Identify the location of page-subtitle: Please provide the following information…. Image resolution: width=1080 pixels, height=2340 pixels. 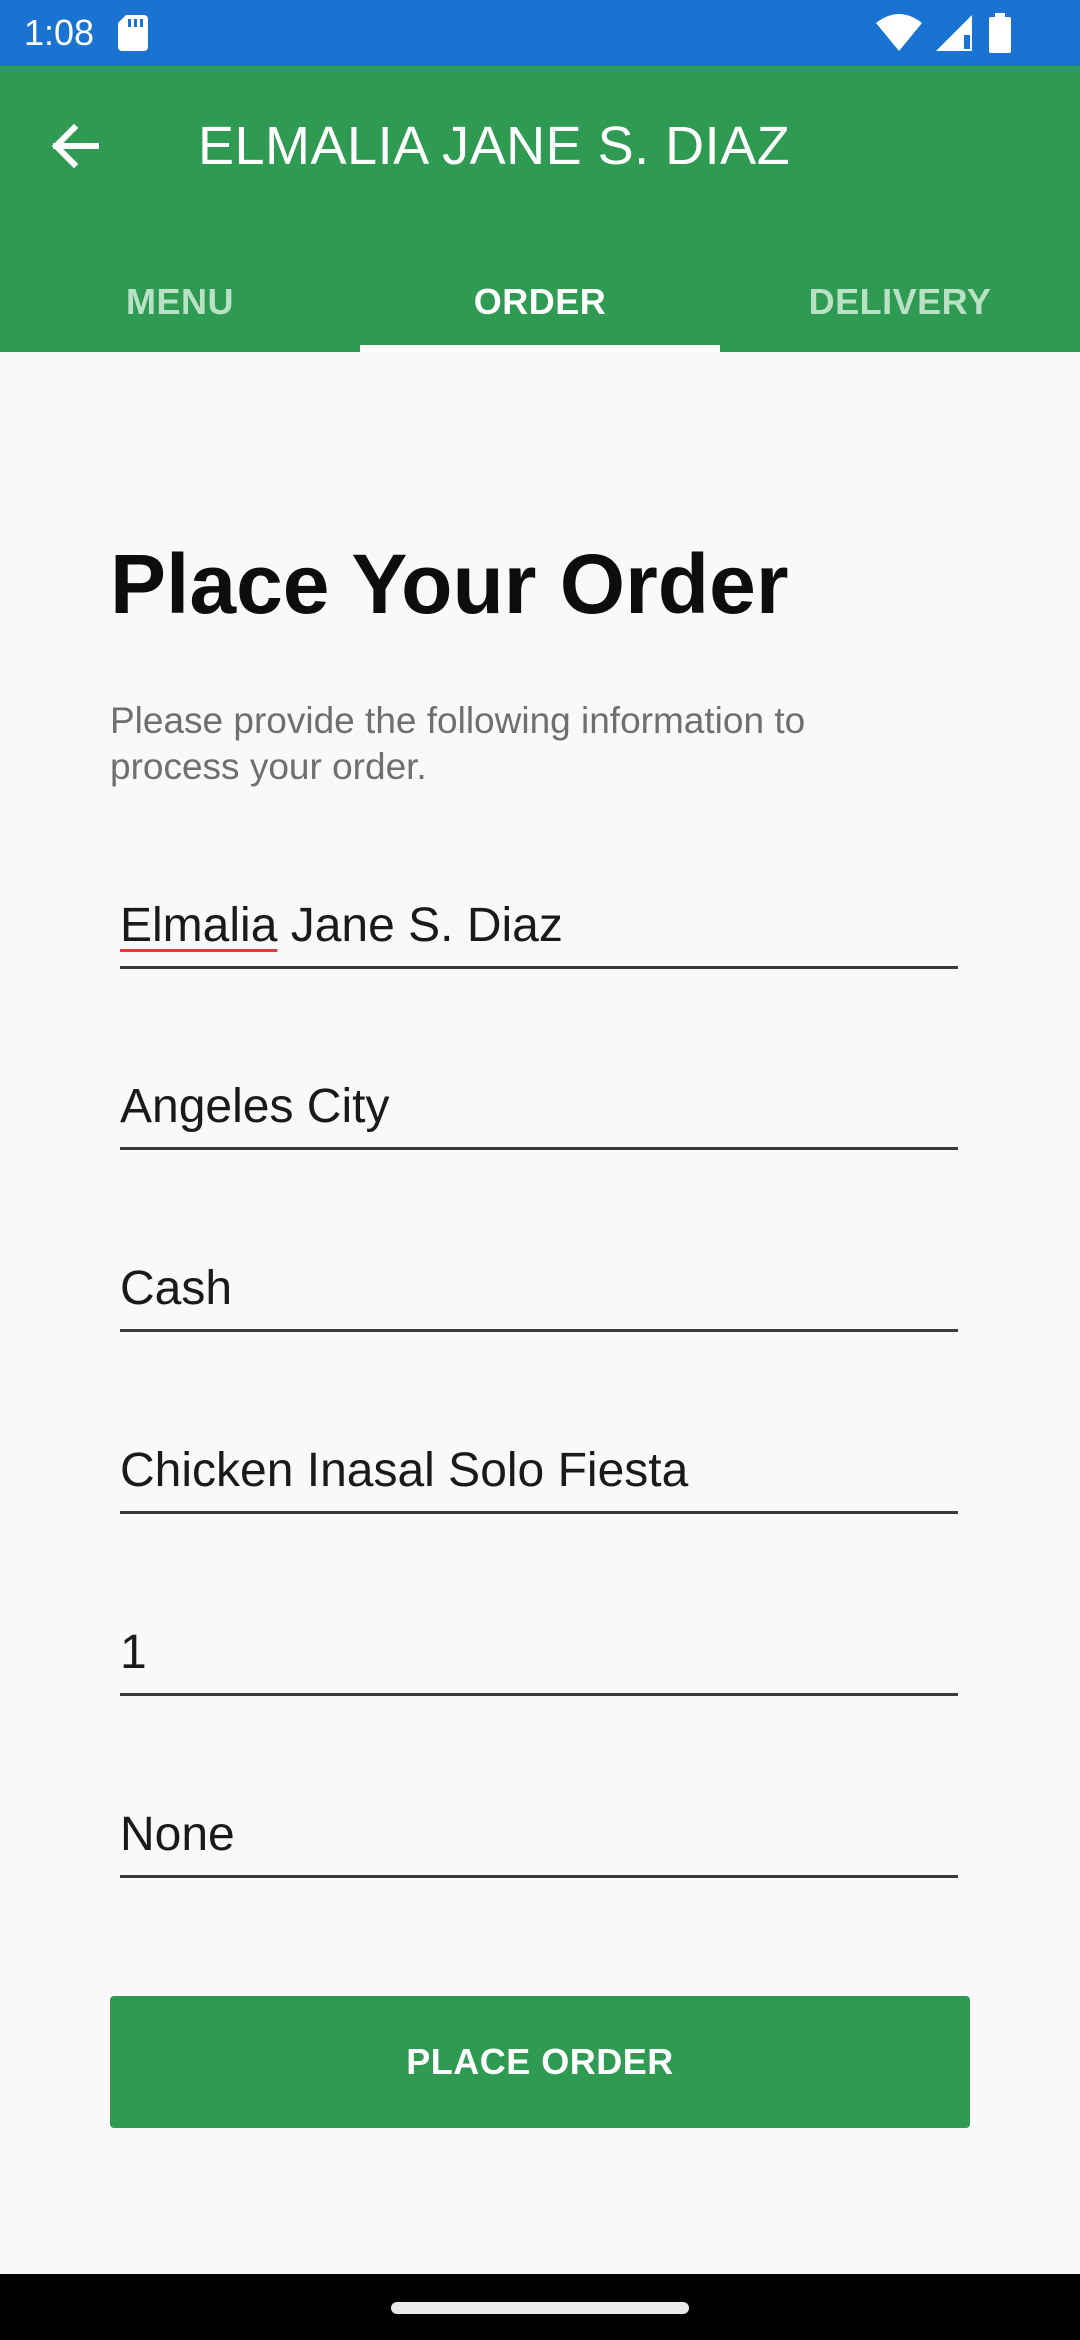
(458, 743).